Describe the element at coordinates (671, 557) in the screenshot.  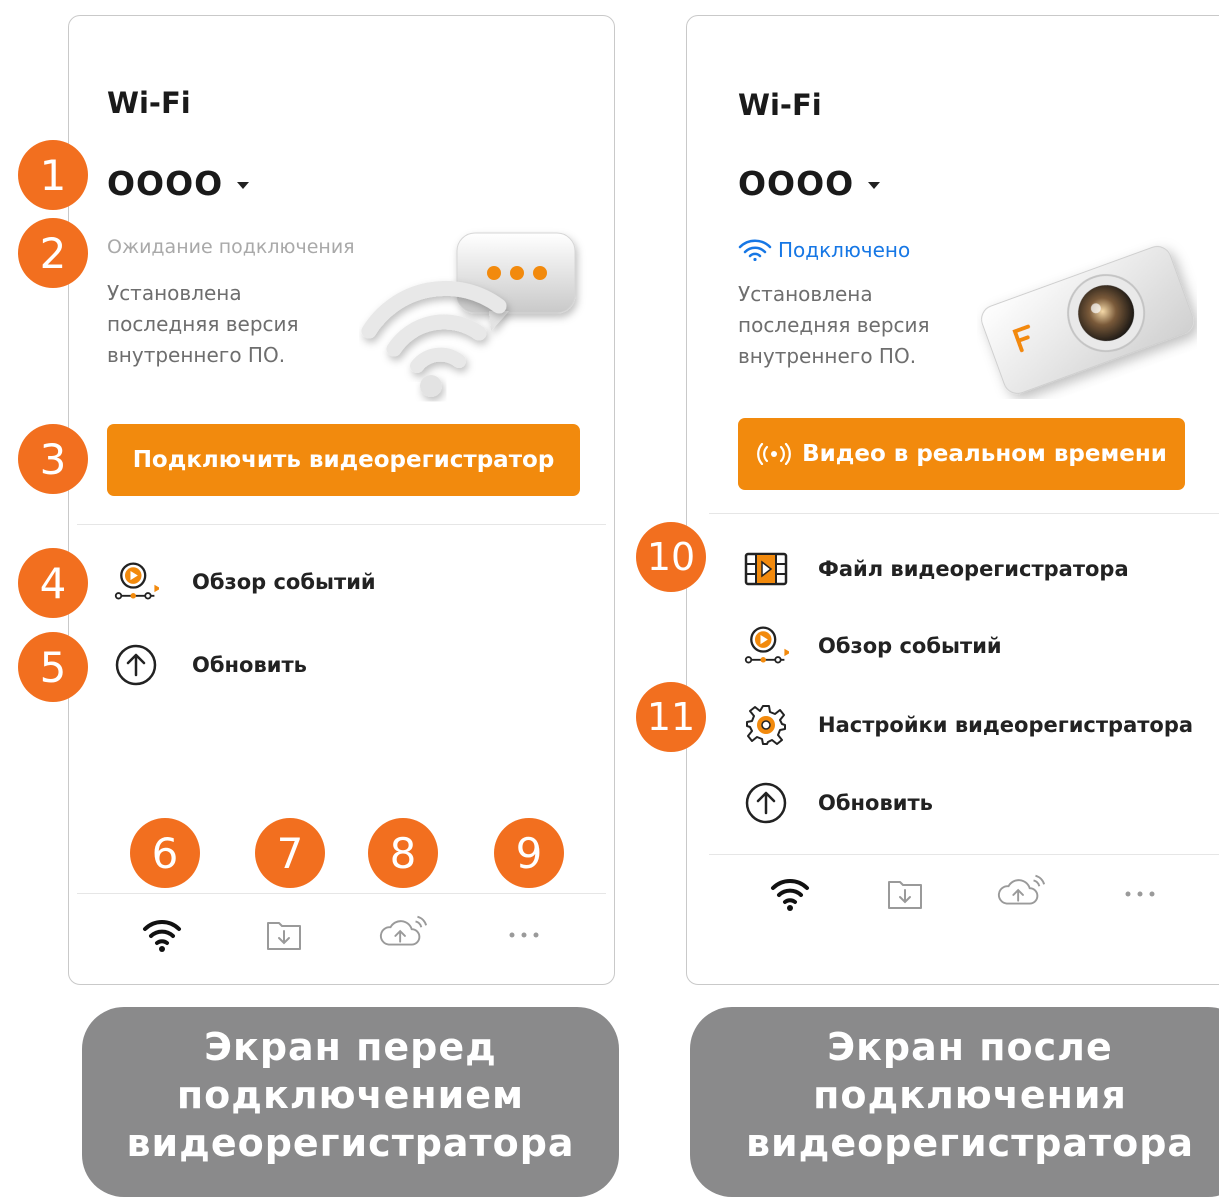
I see `callout-badge-10: 10` at that location.